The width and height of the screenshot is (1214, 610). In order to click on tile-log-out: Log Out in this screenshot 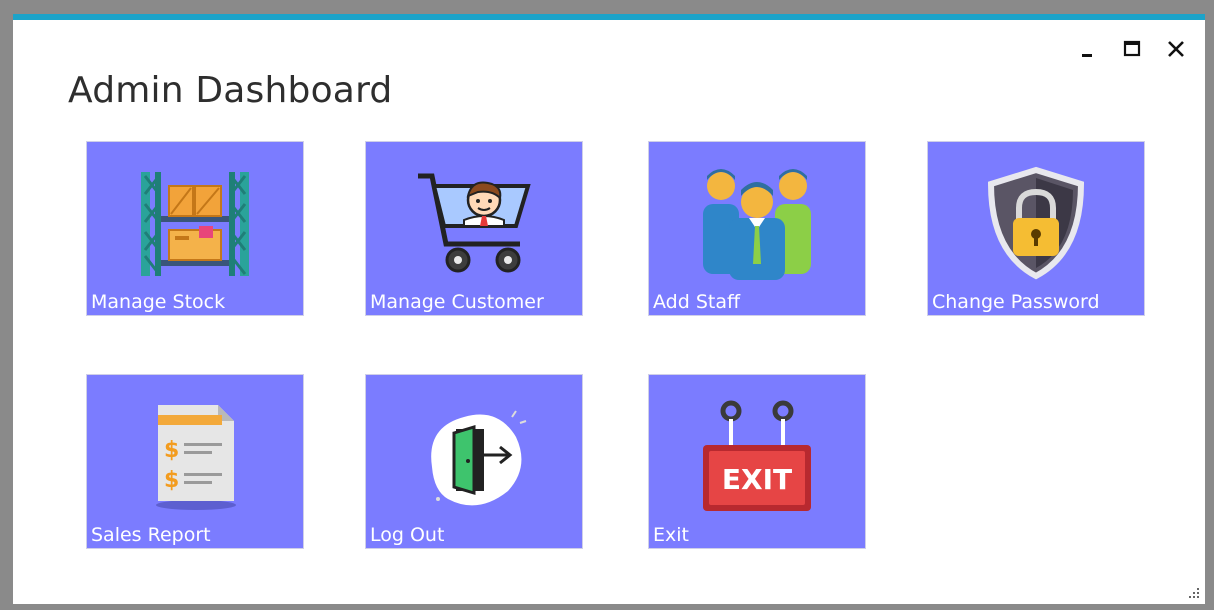, I will do `click(474, 461)`.